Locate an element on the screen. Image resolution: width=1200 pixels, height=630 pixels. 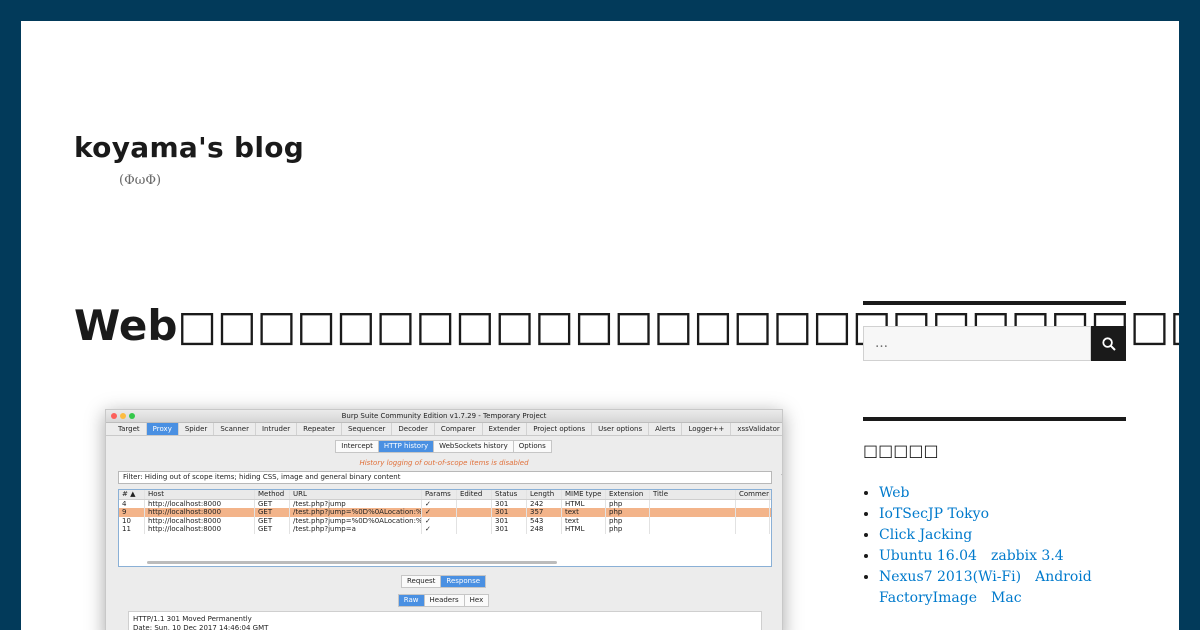
category-link: IoTSecJP Tokyo is located at coordinates (934, 514).